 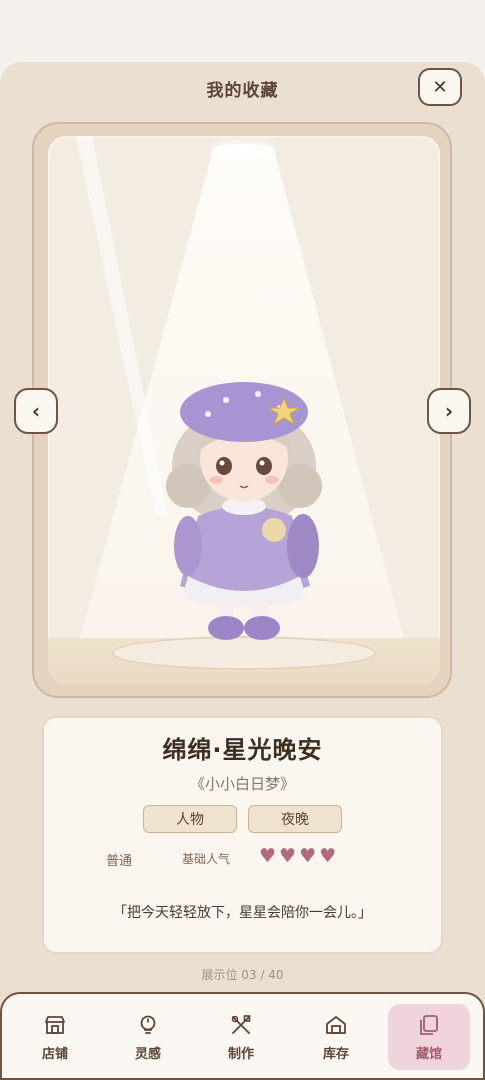 What do you see at coordinates (297, 856) in the screenshot?
I see `popularity-hearts: ♥ ♥ ♥ ♥` at bounding box center [297, 856].